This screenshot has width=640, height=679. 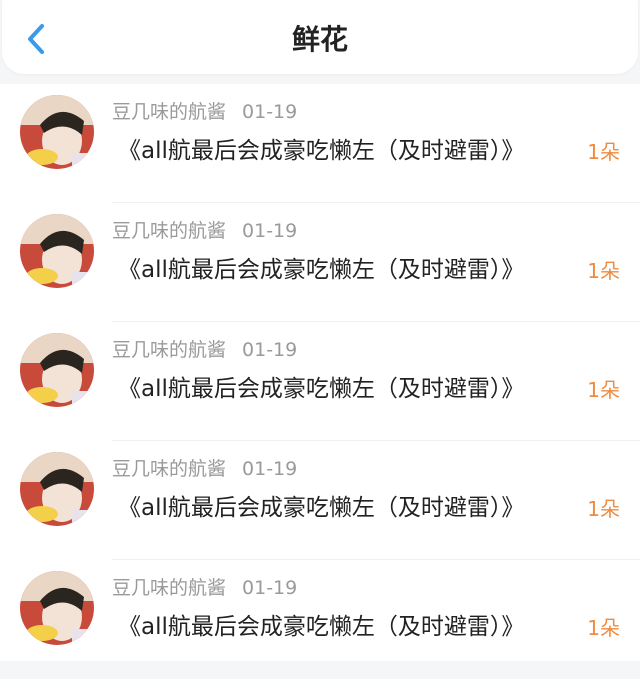 I want to click on top-bar: 鲜花, so click(x=320, y=37).